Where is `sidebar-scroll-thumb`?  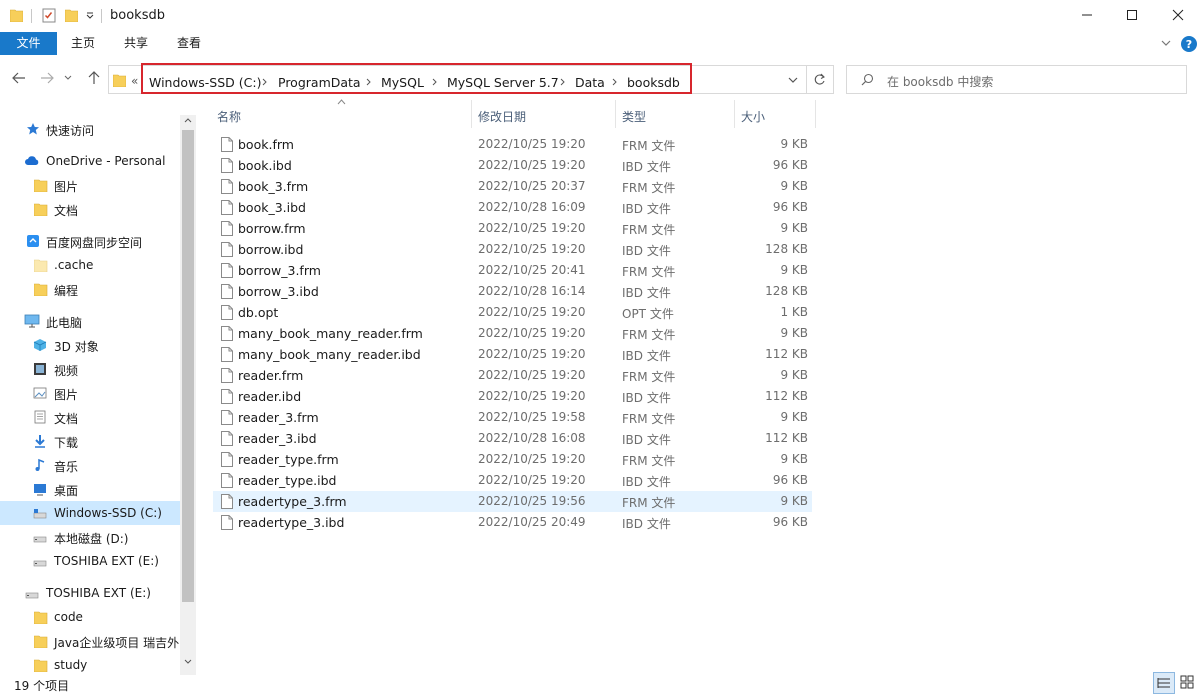
sidebar-scroll-thumb is located at coordinates (188, 366).